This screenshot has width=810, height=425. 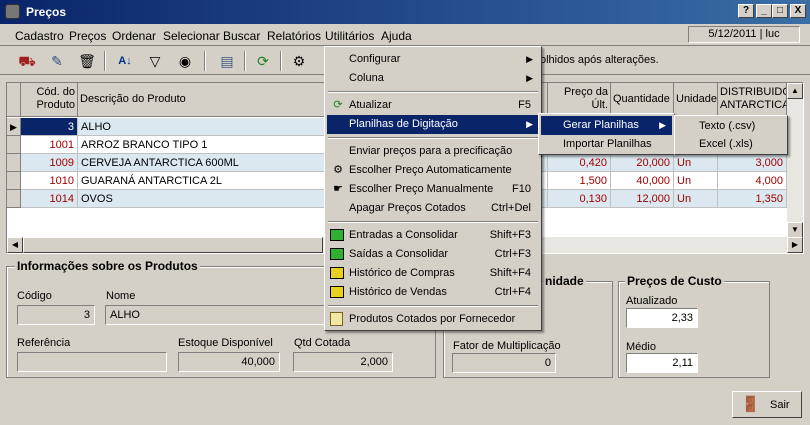 What do you see at coordinates (337, 273) in the screenshot?
I see `folder-yellow-icon` at bounding box center [337, 273].